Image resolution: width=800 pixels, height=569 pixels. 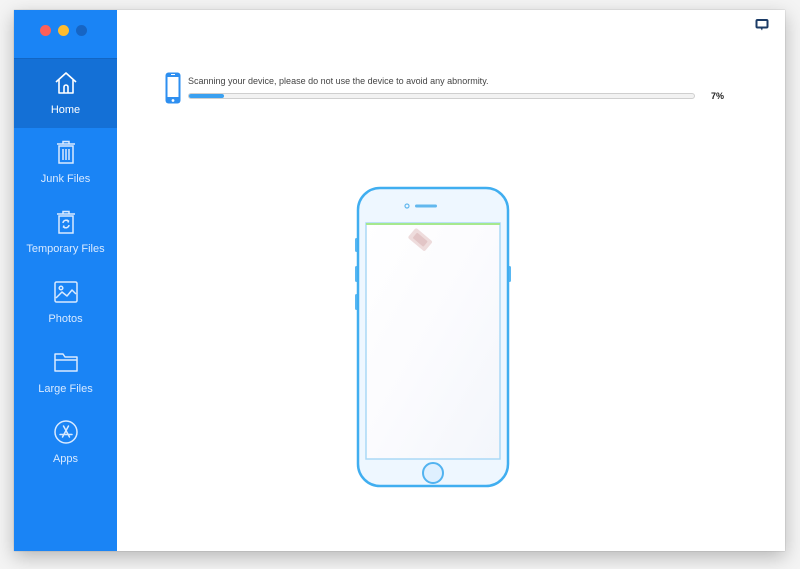 What do you see at coordinates (65, 292) in the screenshot?
I see `image-icon` at bounding box center [65, 292].